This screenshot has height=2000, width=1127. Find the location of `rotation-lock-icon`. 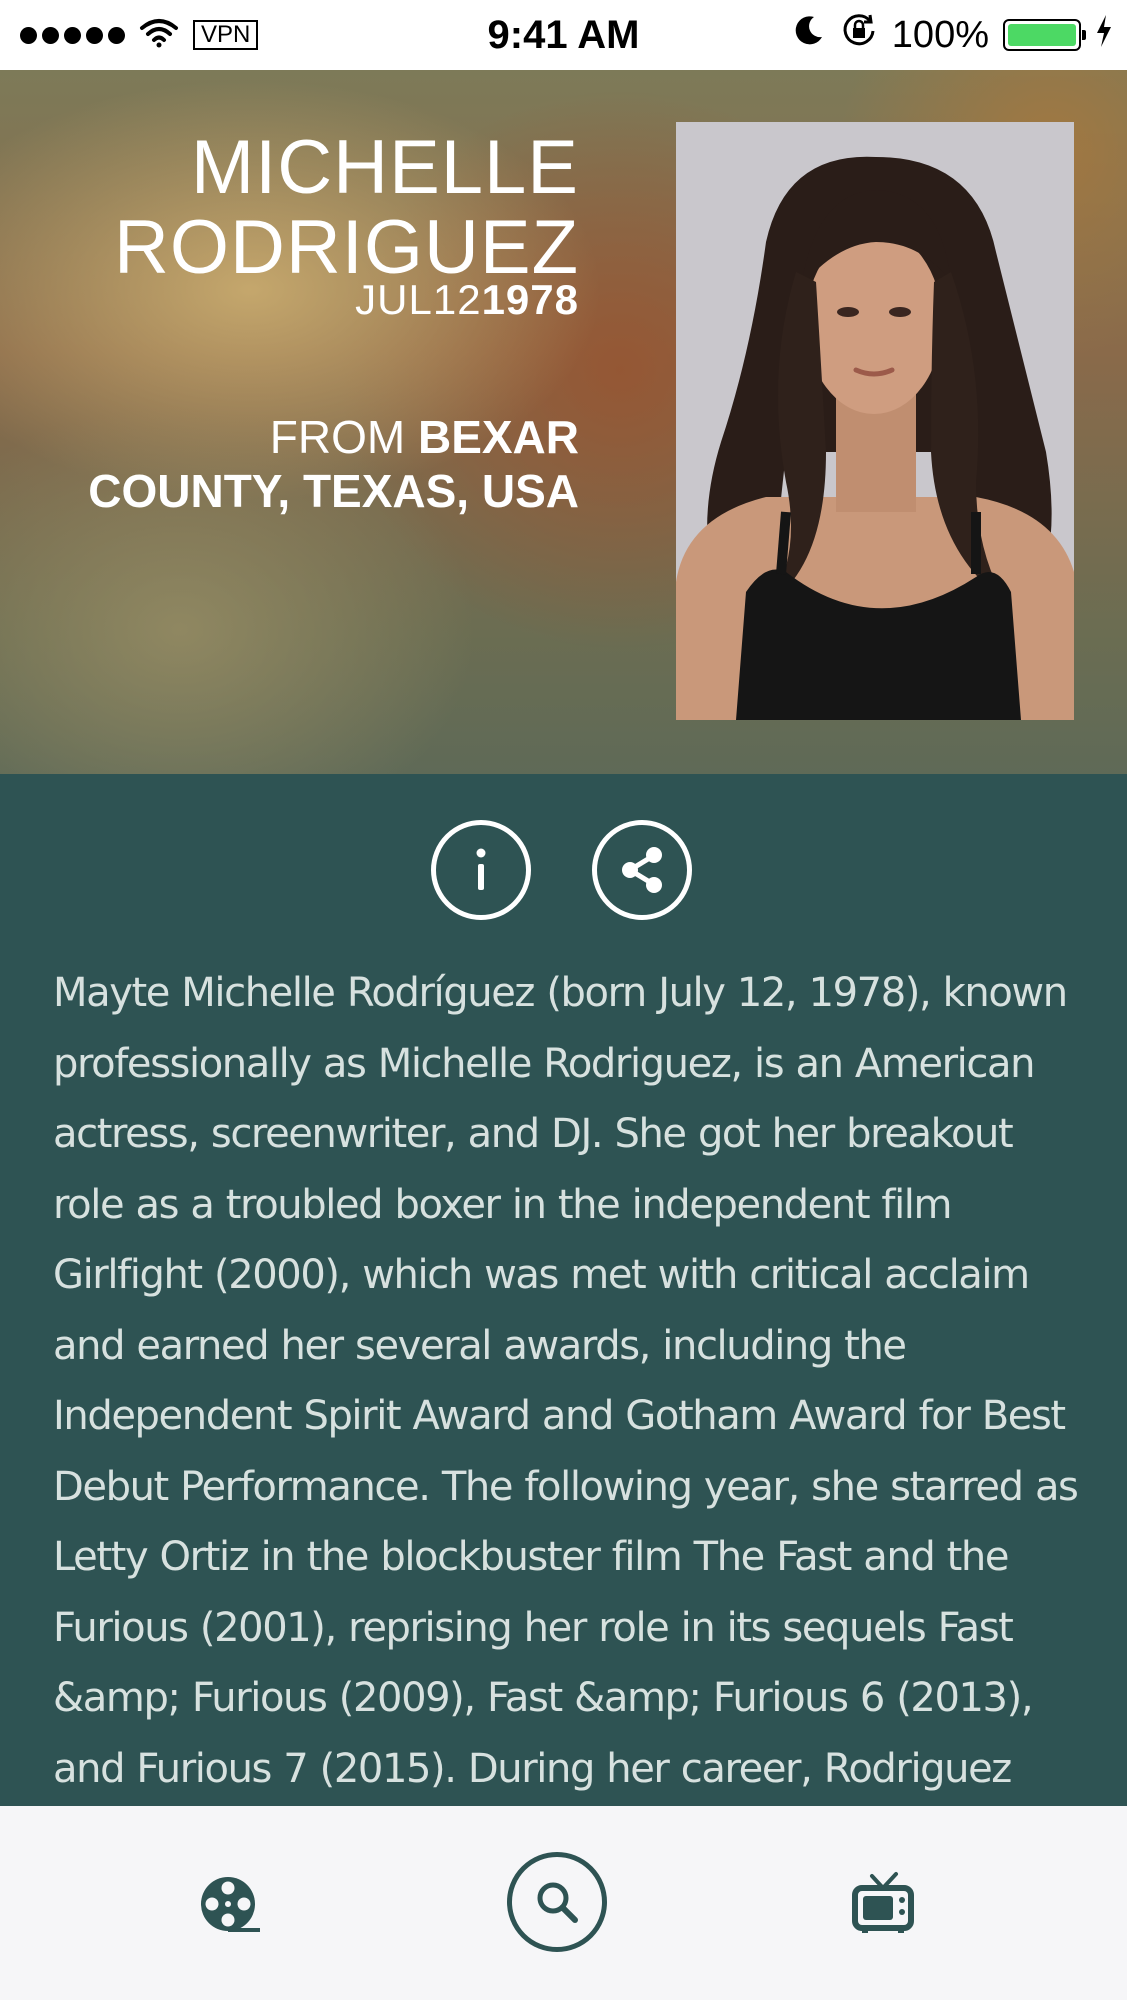

rotation-lock-icon is located at coordinates (859, 35).